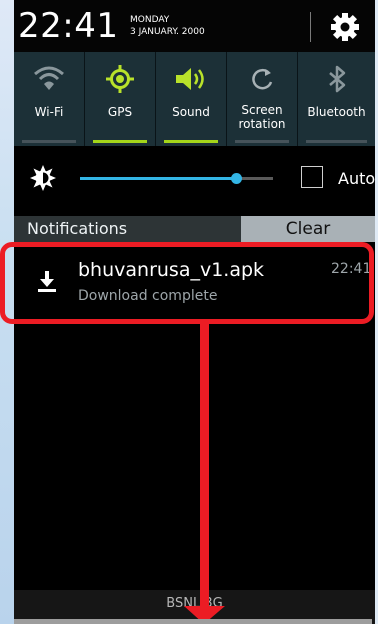  Describe the element at coordinates (158, 178) in the screenshot. I see `brightness-slider-fill` at that location.